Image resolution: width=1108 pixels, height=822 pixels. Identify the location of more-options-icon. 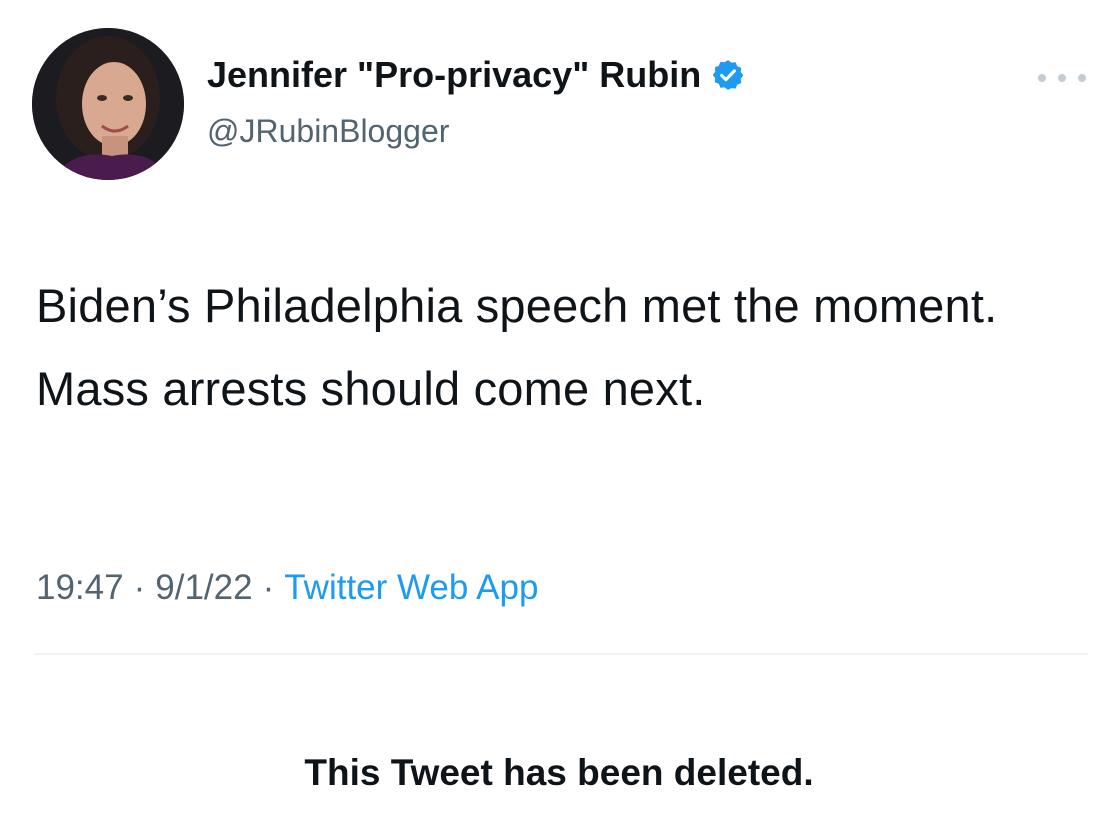
(1062, 78).